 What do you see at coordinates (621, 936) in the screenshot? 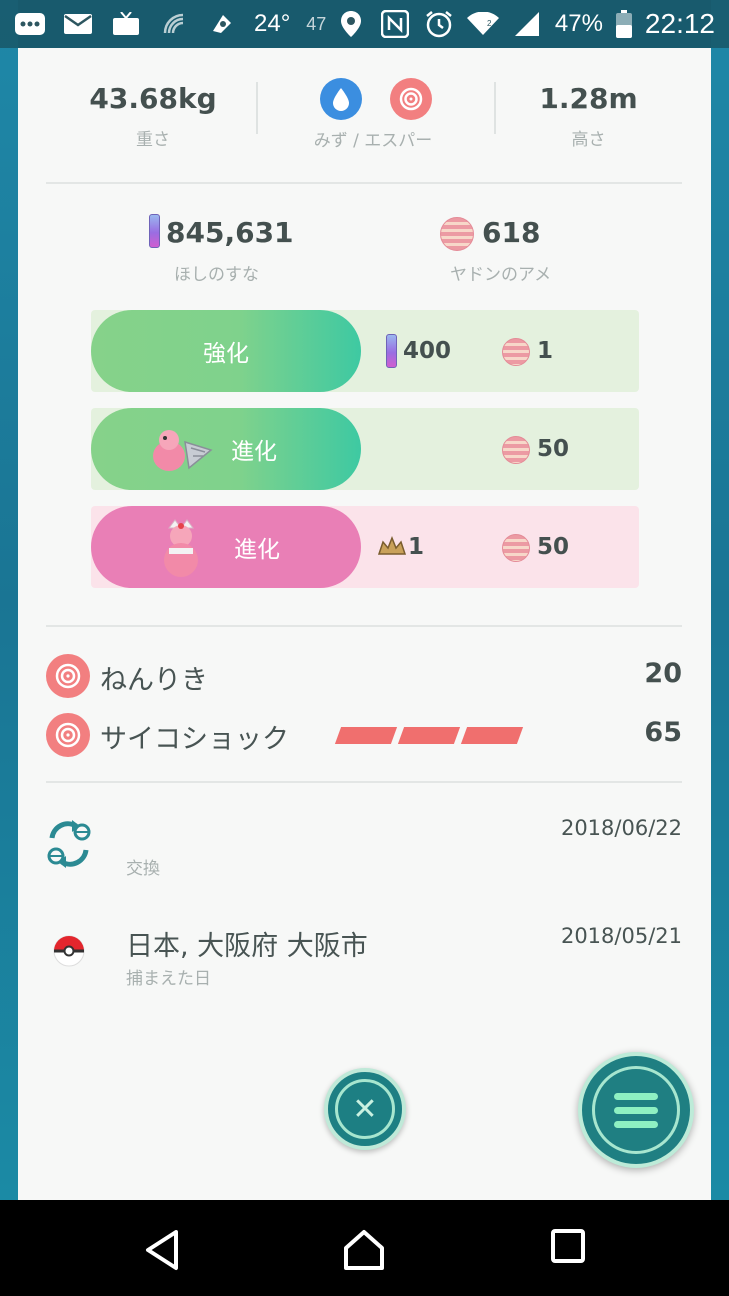
I see `catch-date: 2018/05/21` at bounding box center [621, 936].